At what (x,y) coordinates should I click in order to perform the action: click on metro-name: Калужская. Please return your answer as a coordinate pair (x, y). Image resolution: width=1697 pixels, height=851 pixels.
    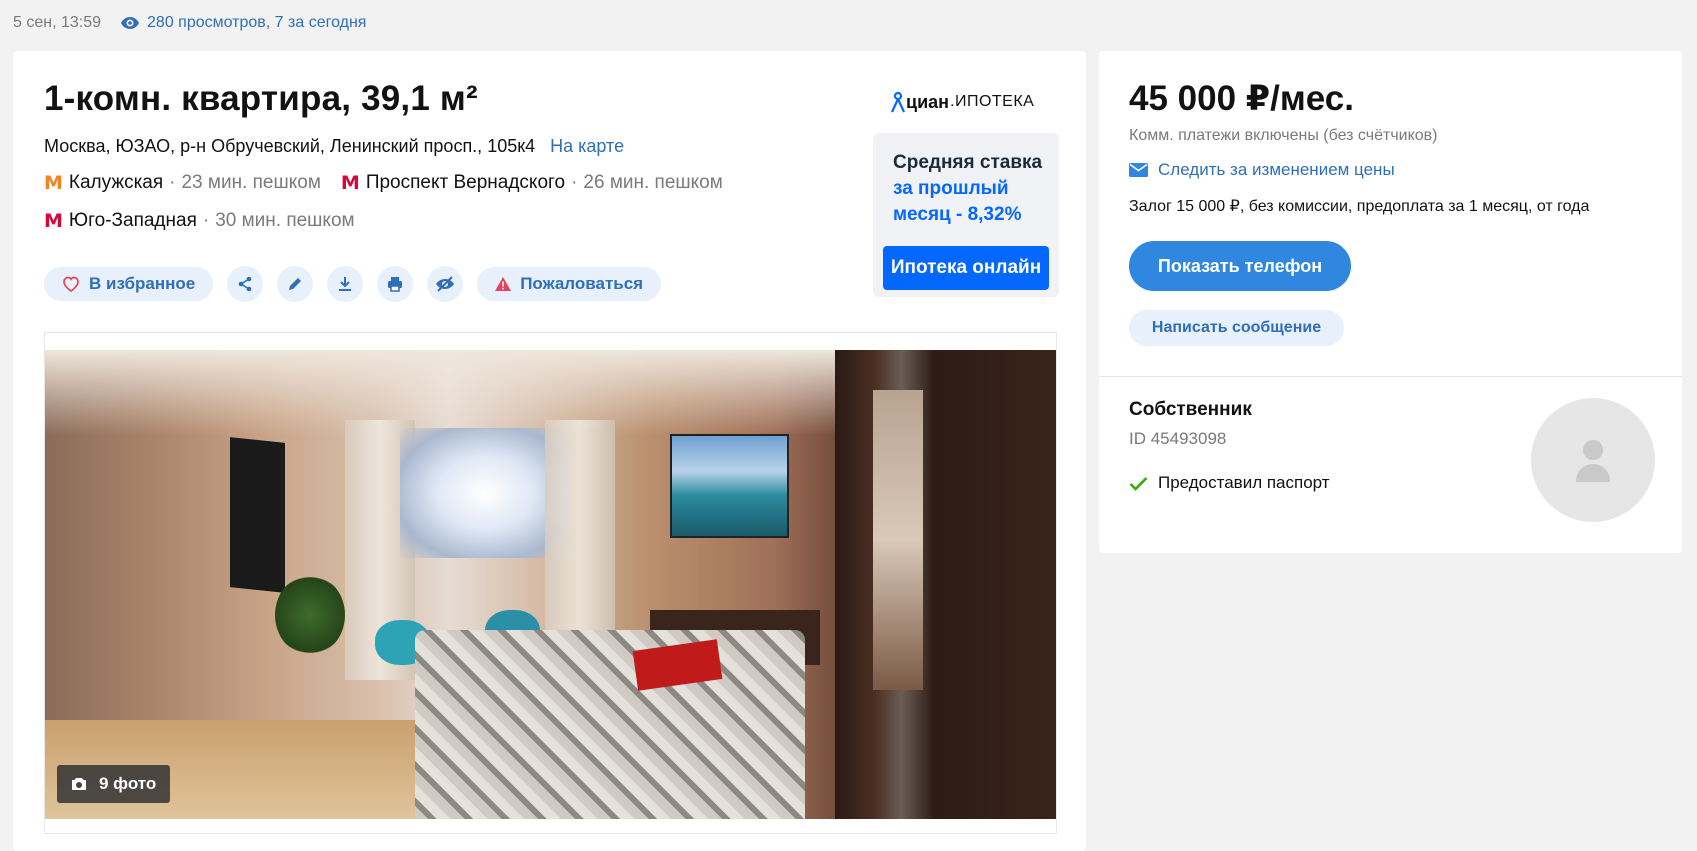
    Looking at the image, I should click on (116, 182).